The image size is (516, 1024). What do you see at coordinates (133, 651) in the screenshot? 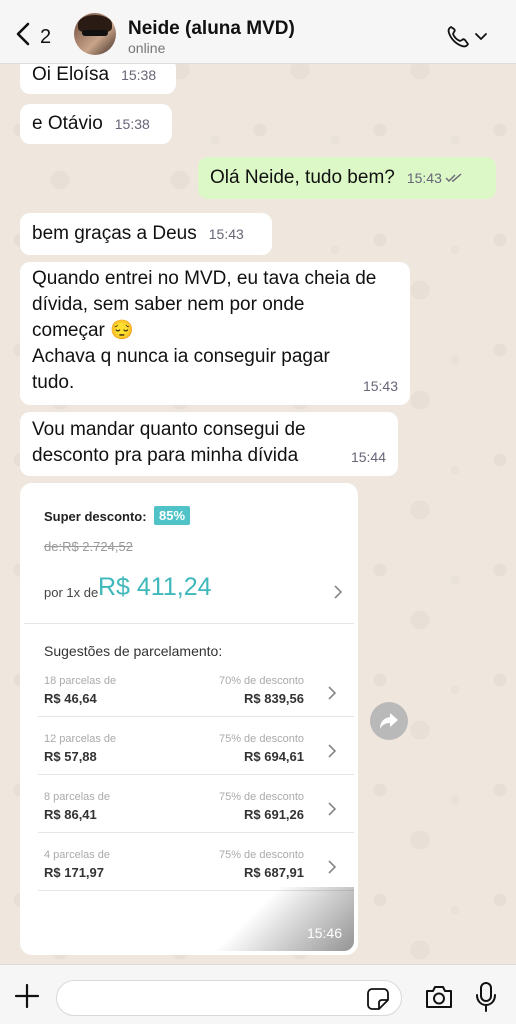
I see `suggestions-title: Sugestões de parcelamento:` at bounding box center [133, 651].